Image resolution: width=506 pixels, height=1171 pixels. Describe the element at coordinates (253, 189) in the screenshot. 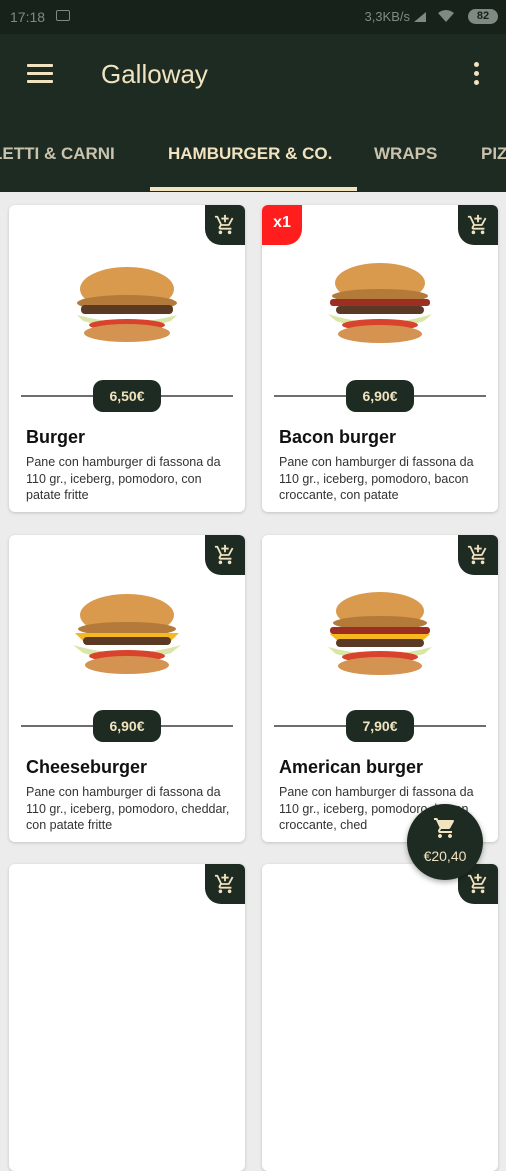

I see `active-tab-indicator` at that location.